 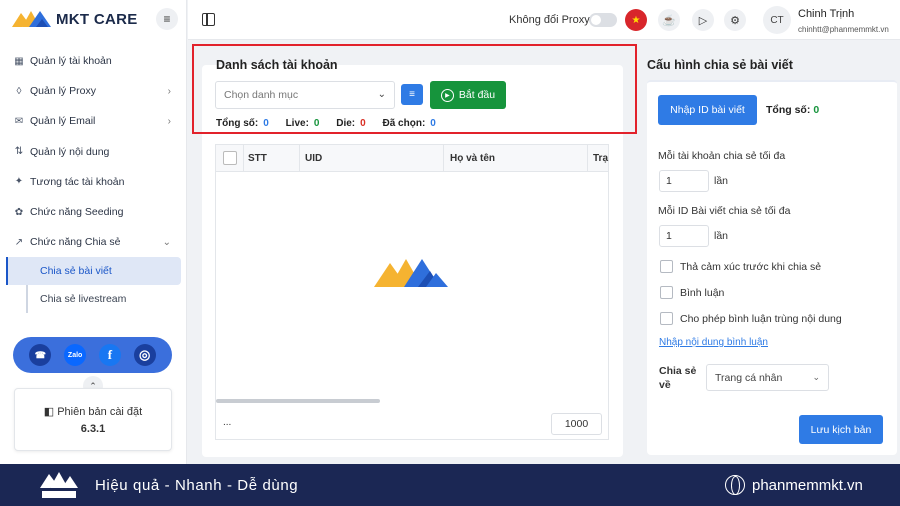 I want to click on support-headset-icon: ☎, so click(x=40, y=355).